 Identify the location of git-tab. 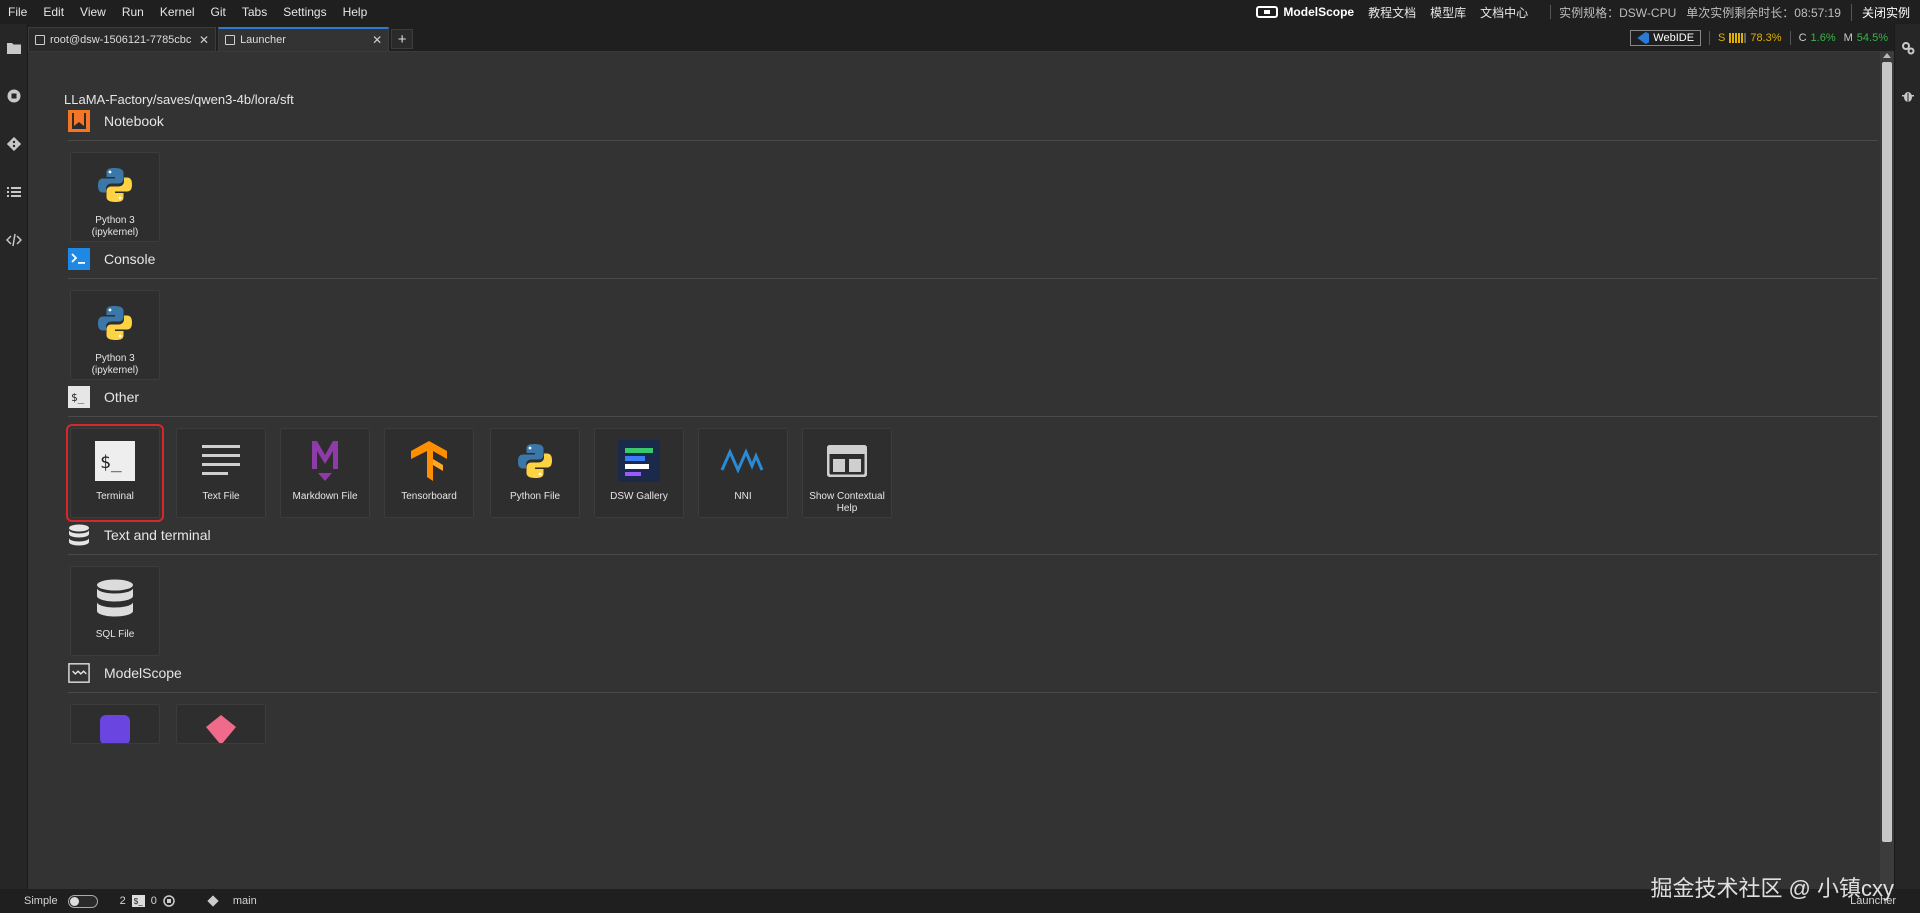
(14, 144).